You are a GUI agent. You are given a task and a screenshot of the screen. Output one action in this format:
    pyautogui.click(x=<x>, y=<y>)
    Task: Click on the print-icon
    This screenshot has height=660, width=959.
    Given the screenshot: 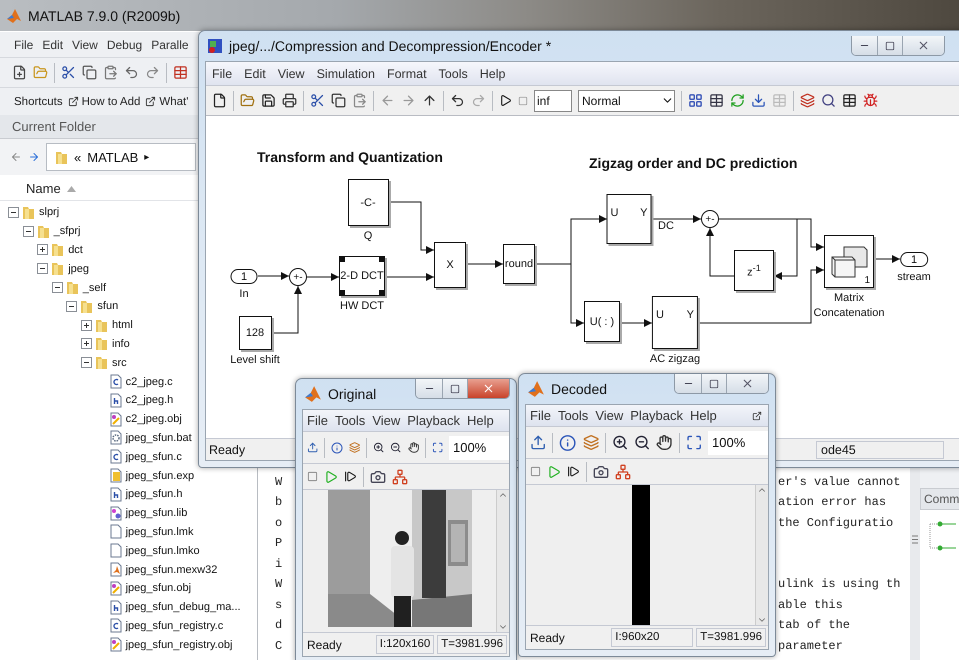 What is the action you would take?
    pyautogui.click(x=289, y=100)
    